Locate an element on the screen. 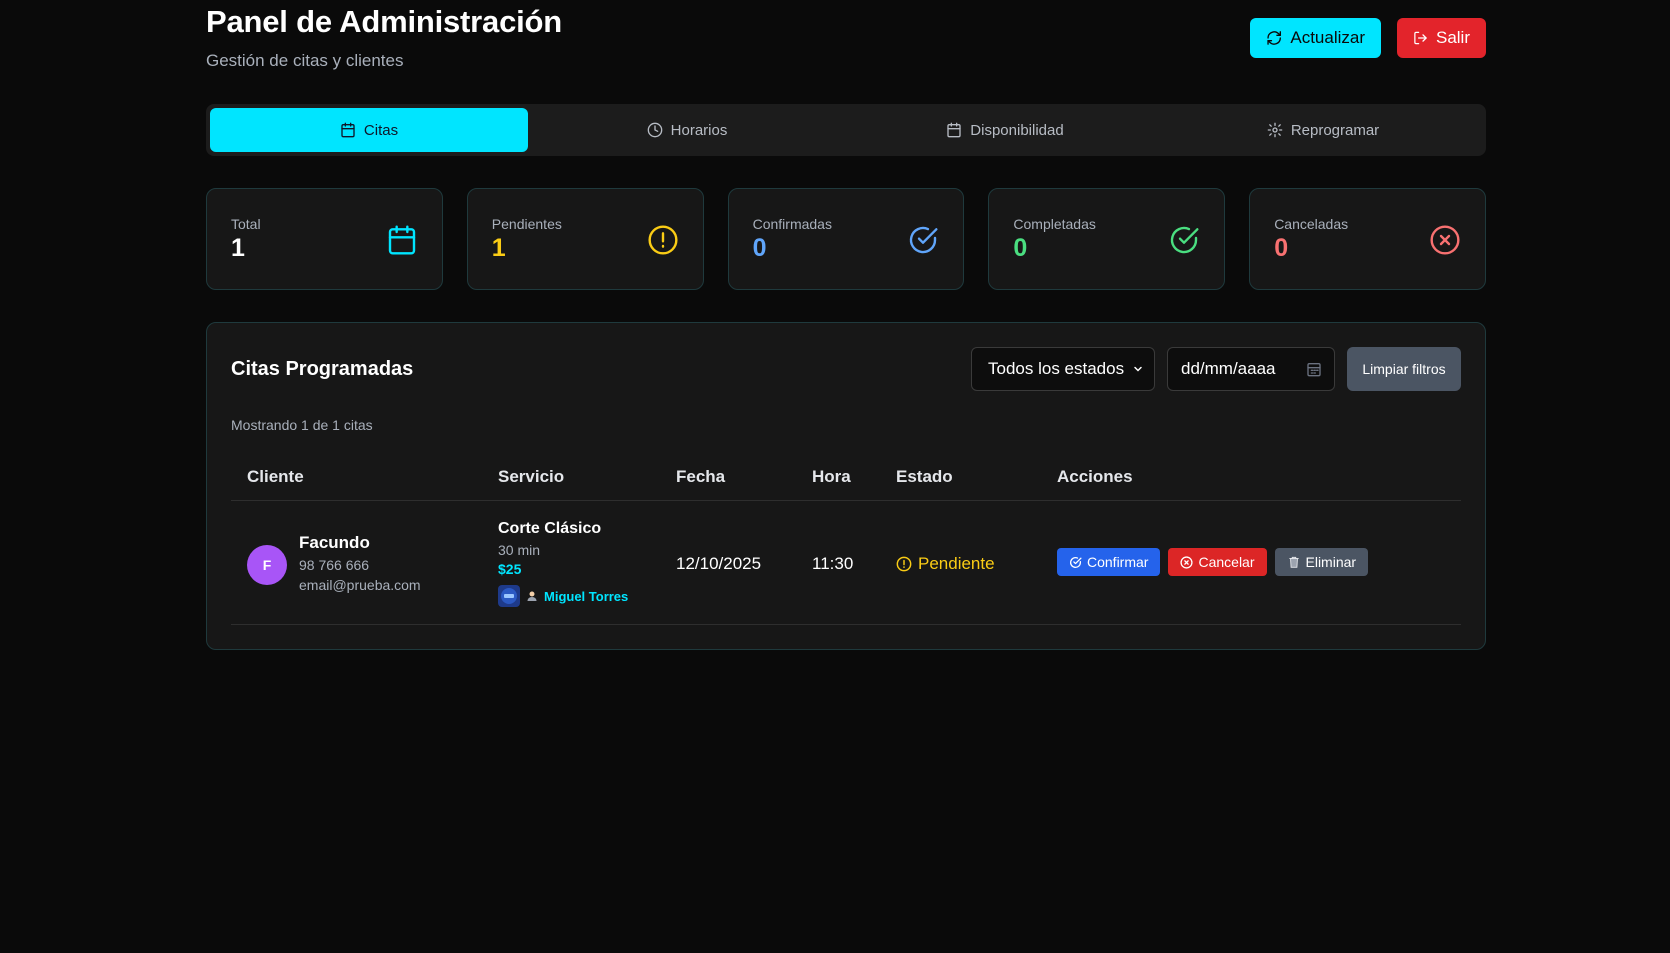 The image size is (1670, 953). stat-card-confirmed: Confirmadas 0 is located at coordinates (846, 239).